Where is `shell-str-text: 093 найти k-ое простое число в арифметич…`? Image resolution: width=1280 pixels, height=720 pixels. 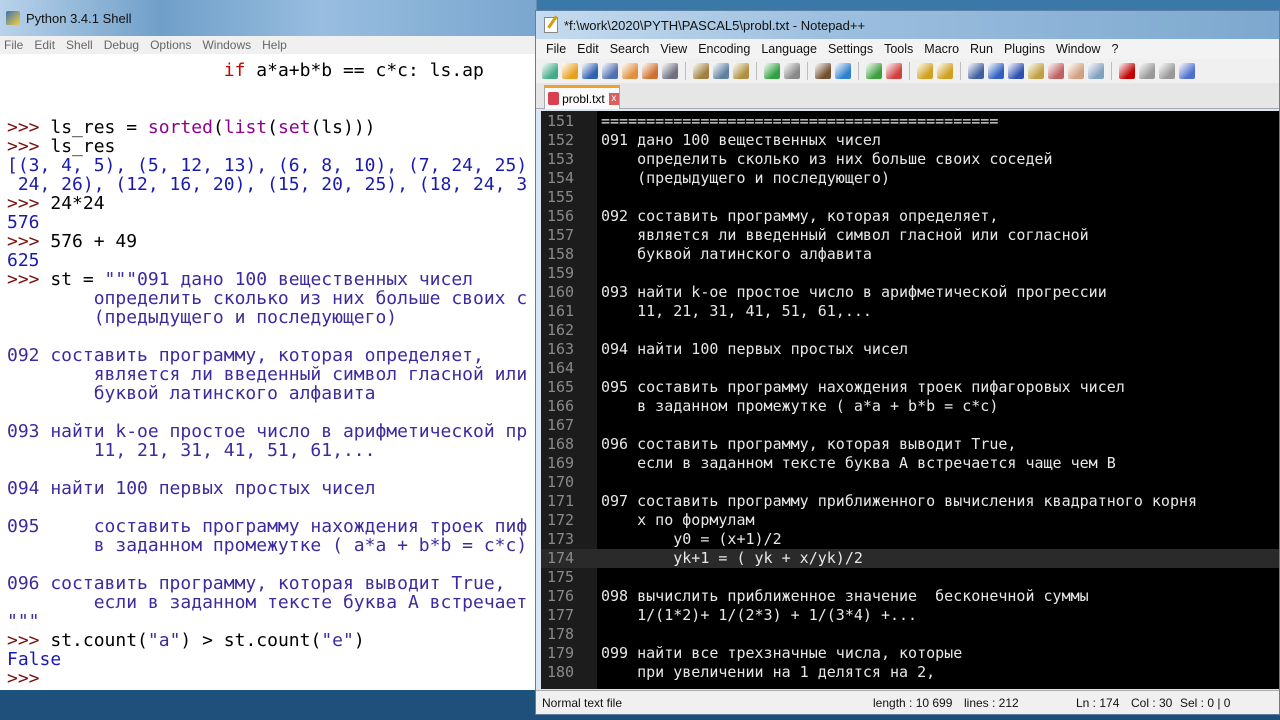 shell-str-text: 093 найти k-ое простое число в арифметич… is located at coordinates (267, 431).